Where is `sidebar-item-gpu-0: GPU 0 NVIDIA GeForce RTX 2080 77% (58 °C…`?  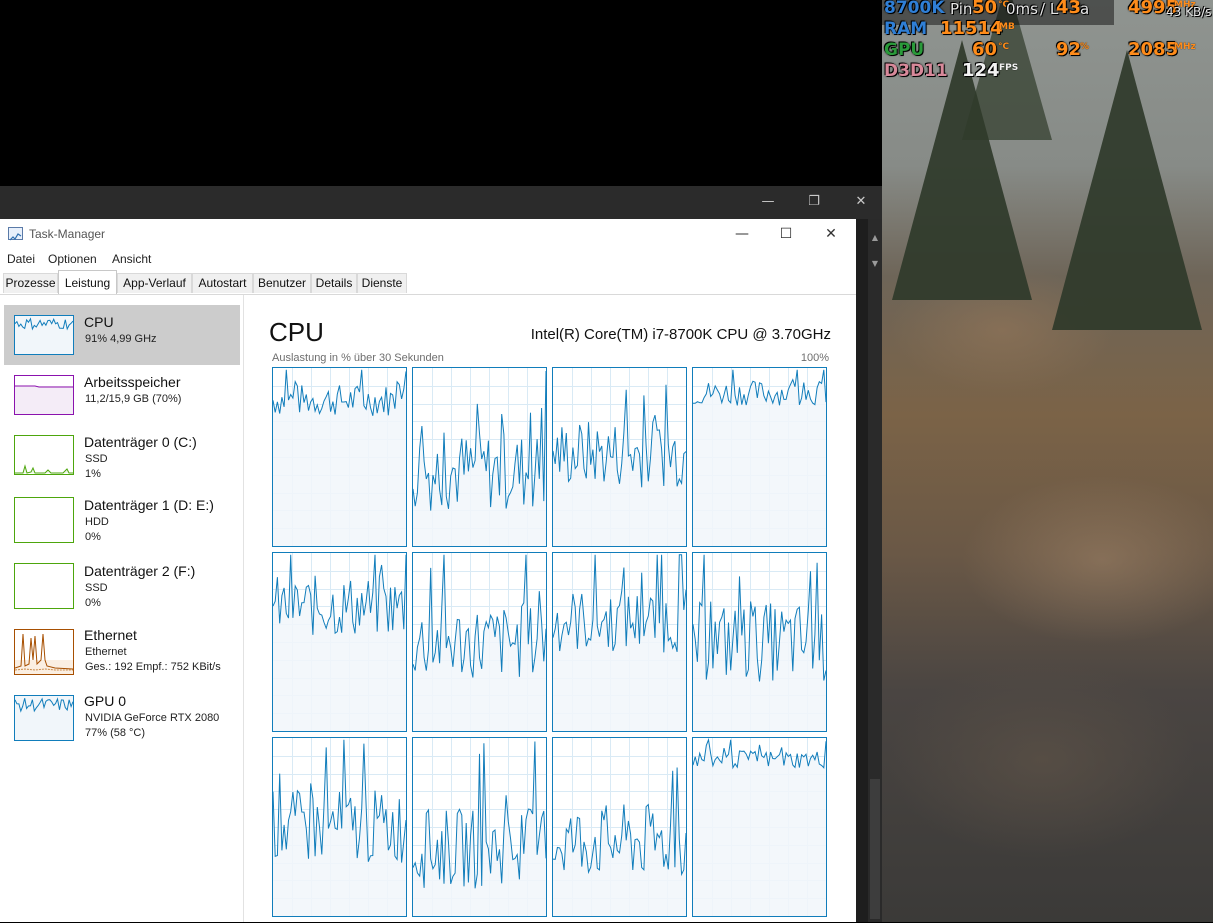 sidebar-item-gpu-0: GPU 0 NVIDIA GeForce RTX 2080 77% (58 °C… is located at coordinates (122, 719).